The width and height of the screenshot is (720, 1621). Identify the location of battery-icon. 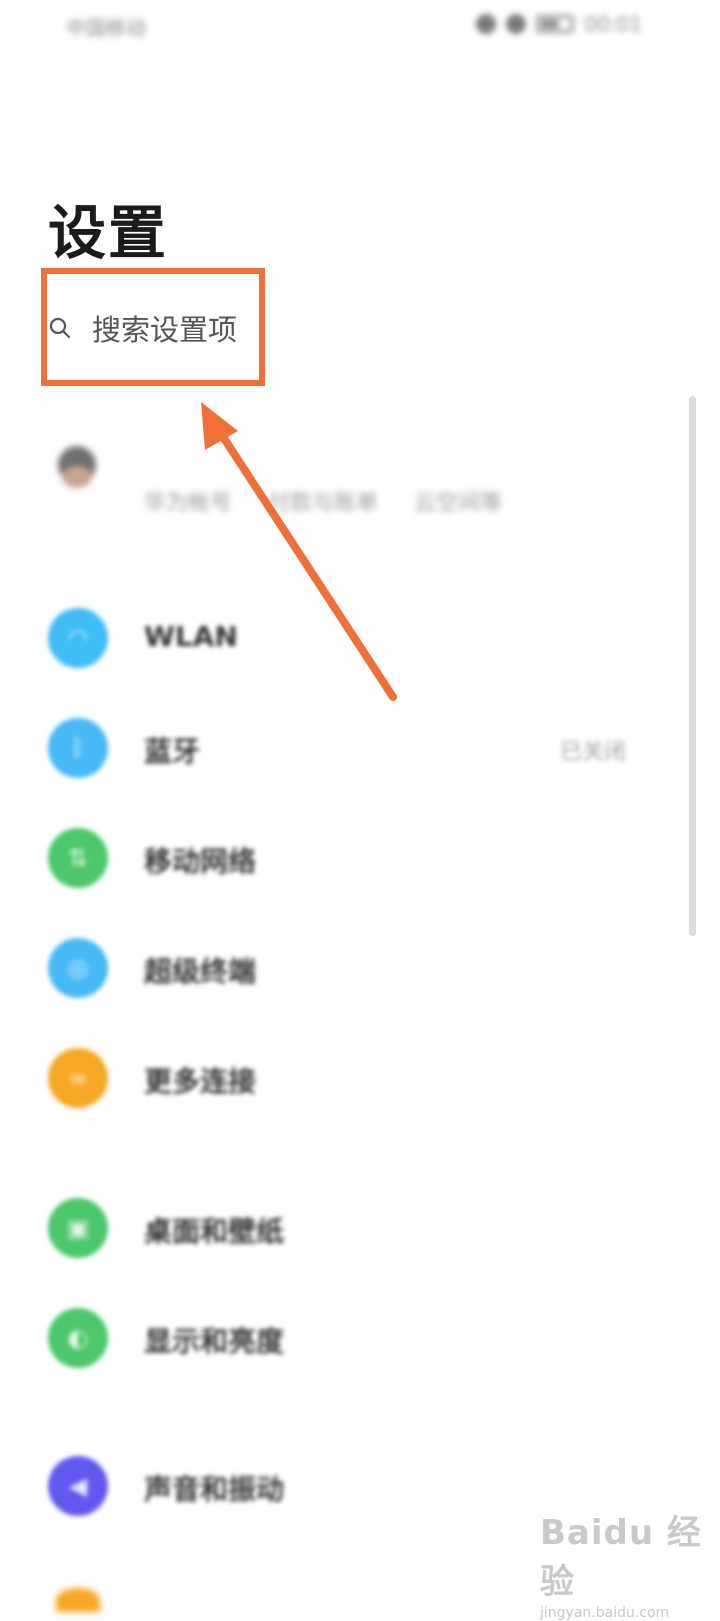
(555, 24).